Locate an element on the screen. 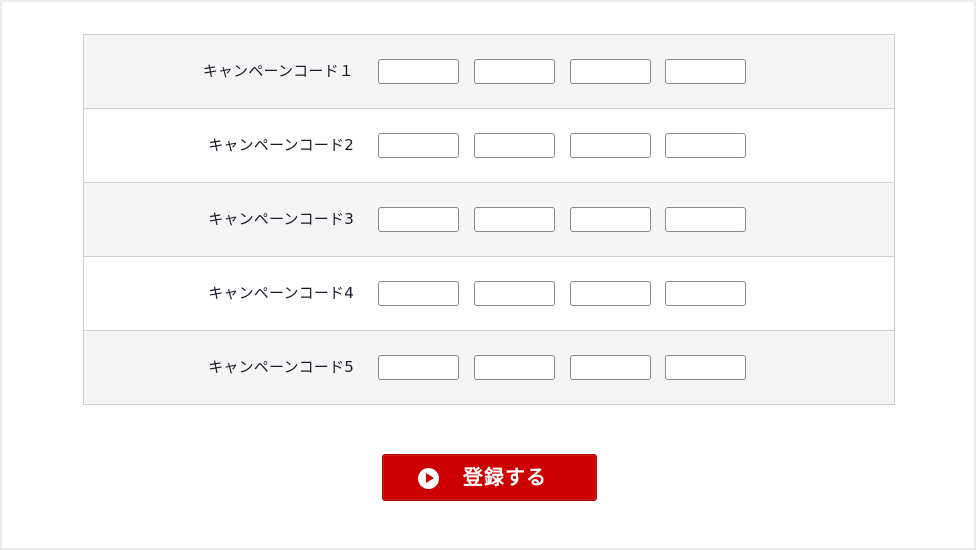 The height and width of the screenshot is (550, 976). register-button-label: 登録する is located at coordinates (505, 477).